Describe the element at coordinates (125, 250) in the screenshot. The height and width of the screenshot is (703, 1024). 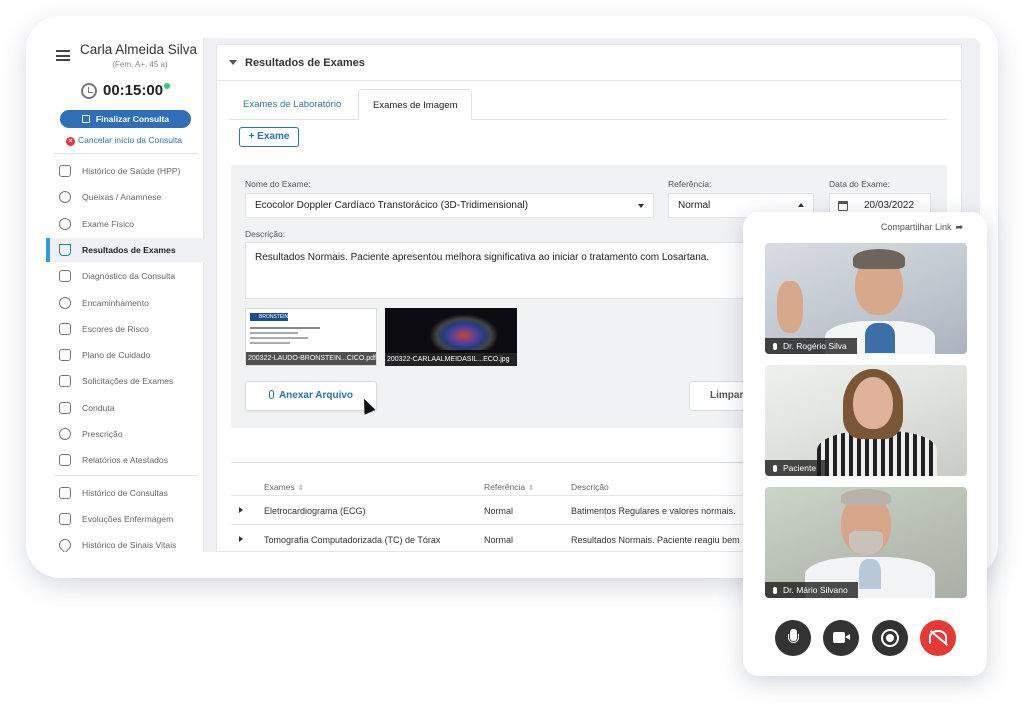
I see `sidebar-item-exam-results: Resultados de Exames` at that location.